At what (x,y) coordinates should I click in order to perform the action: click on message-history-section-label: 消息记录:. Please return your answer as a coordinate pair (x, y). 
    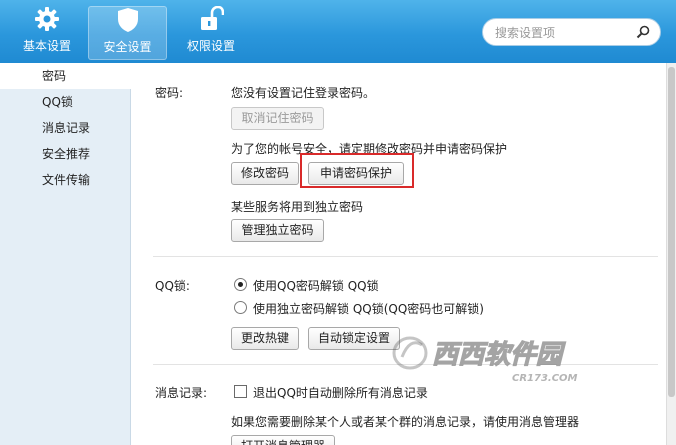
    Looking at the image, I should click on (181, 393).